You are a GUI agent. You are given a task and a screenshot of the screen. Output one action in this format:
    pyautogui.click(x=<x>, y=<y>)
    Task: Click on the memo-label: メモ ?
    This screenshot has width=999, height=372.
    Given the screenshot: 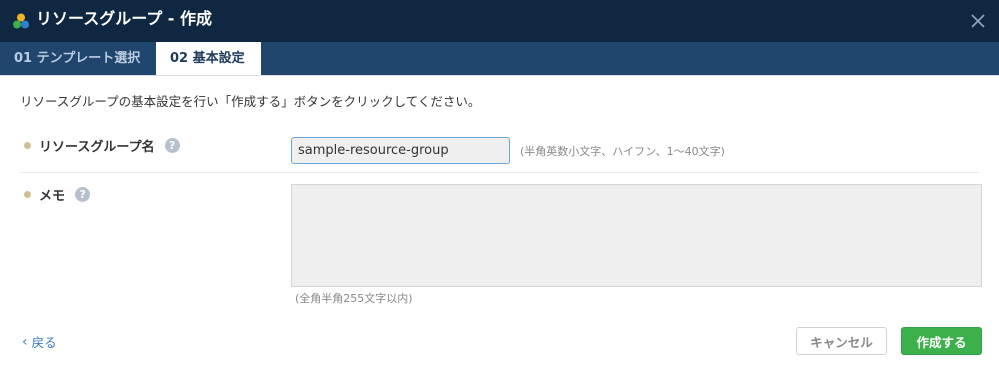 What is the action you would take?
    pyautogui.click(x=57, y=194)
    